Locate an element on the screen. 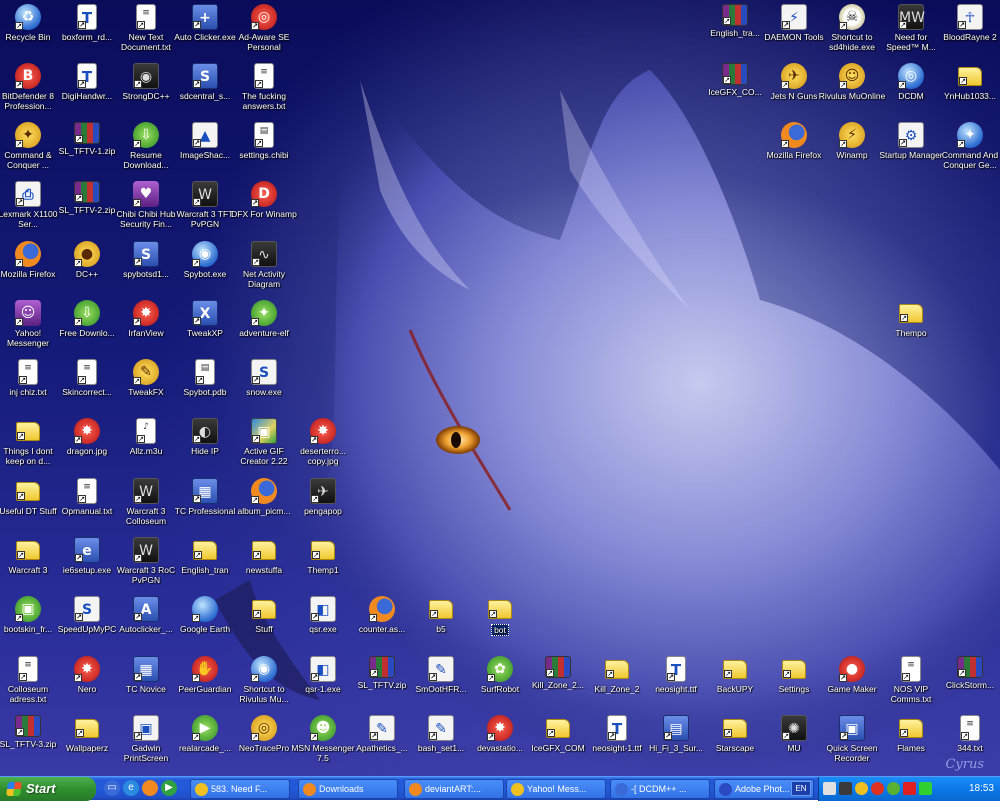  desktop-icon-label: BloodRayne 2 is located at coordinates (970, 37).